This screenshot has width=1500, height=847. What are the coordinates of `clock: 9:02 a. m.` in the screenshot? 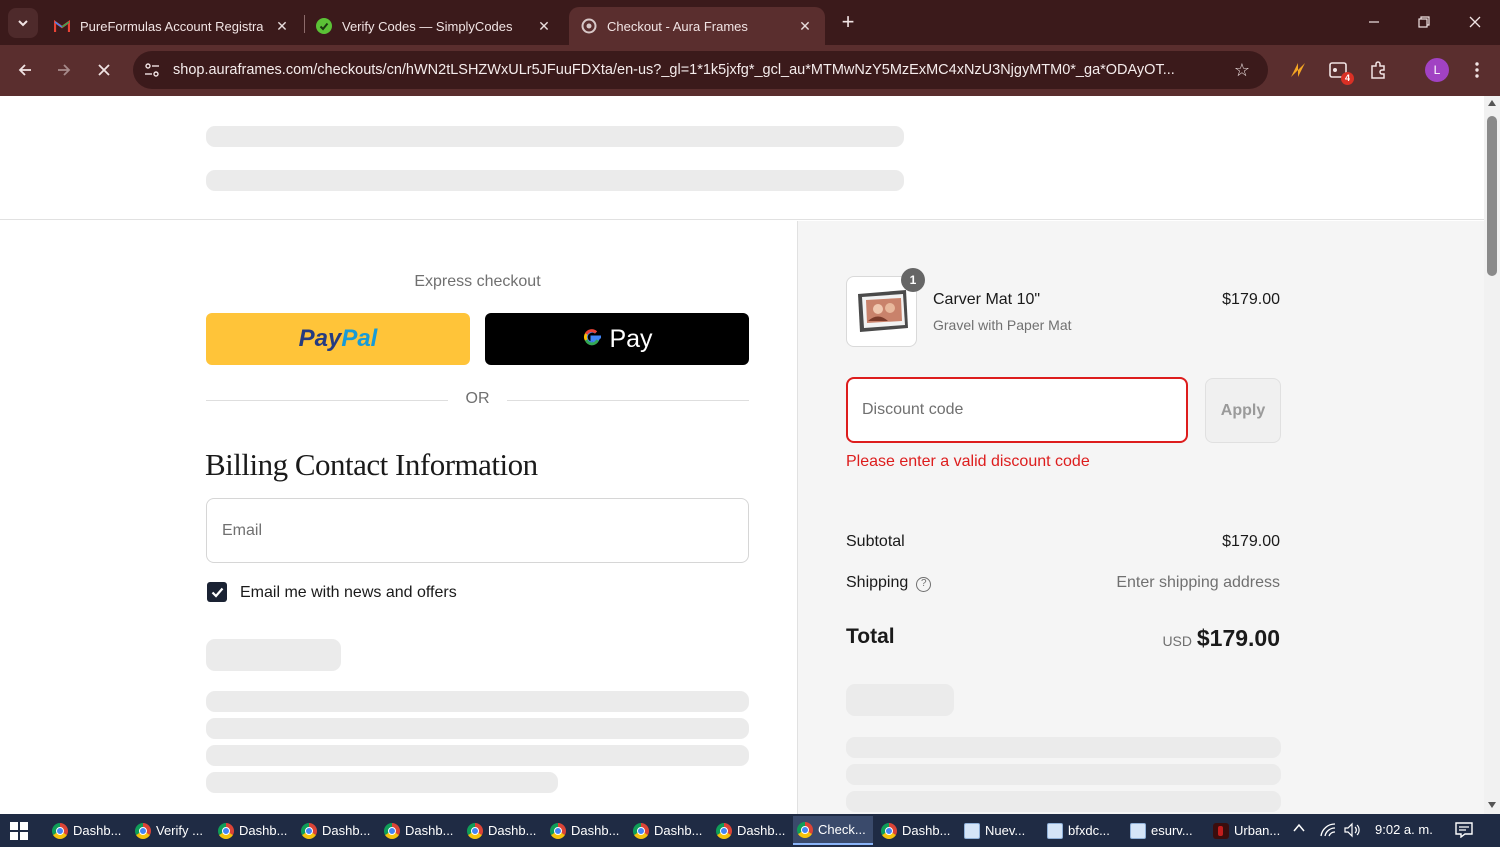 It's located at (1404, 829).